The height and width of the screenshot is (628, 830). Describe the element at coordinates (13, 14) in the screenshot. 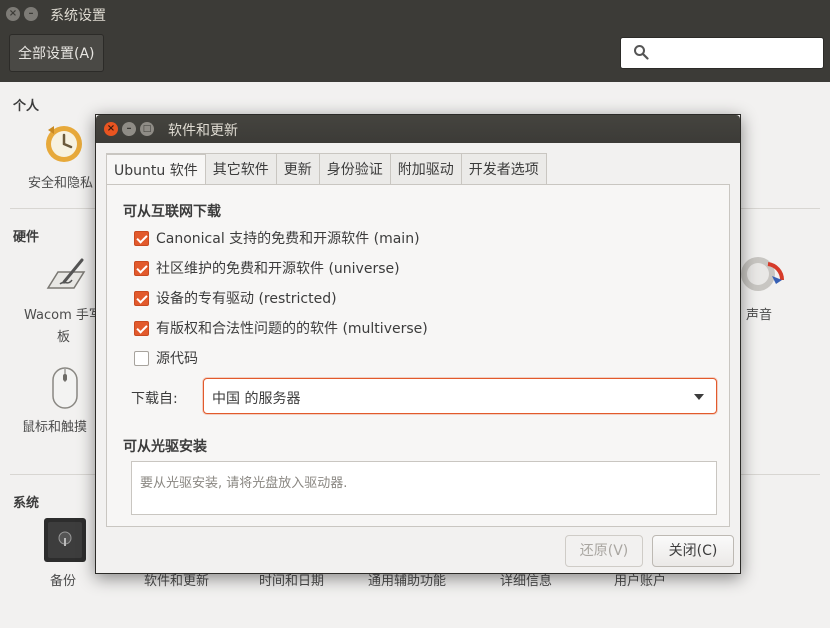

I see `settings-close-button: ×` at that location.